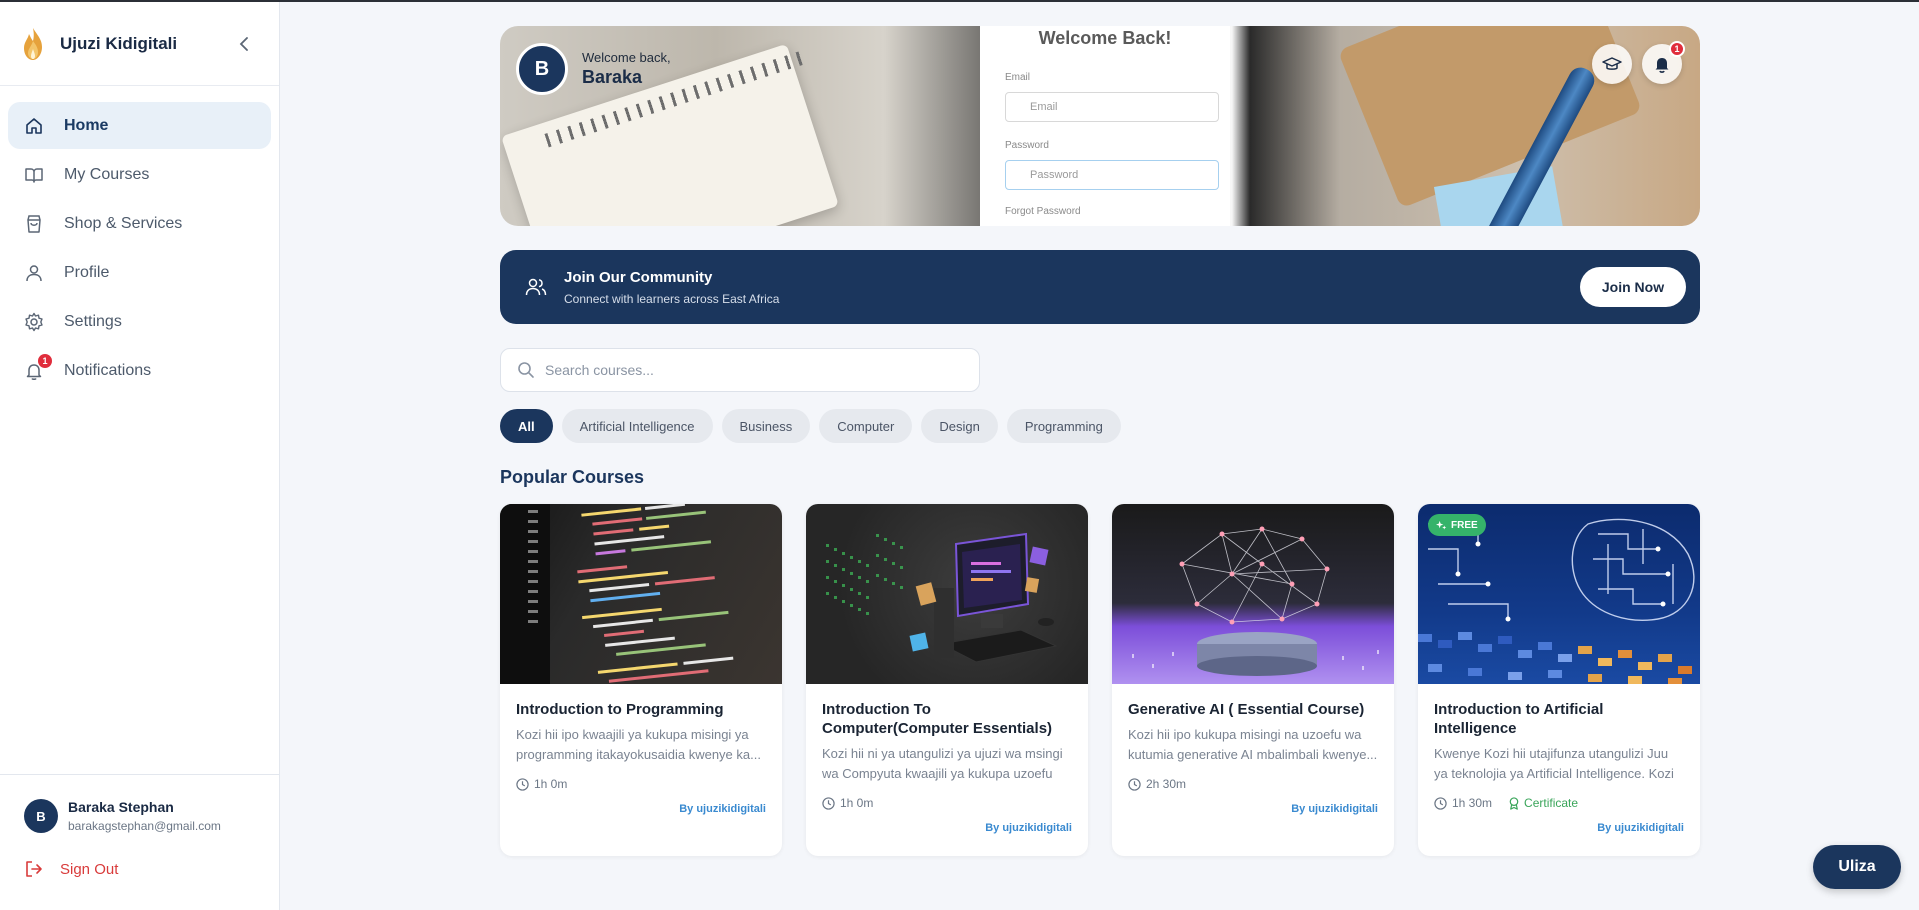 This screenshot has width=1919, height=910. I want to click on sidebar-item-profile: Profile, so click(139, 272).